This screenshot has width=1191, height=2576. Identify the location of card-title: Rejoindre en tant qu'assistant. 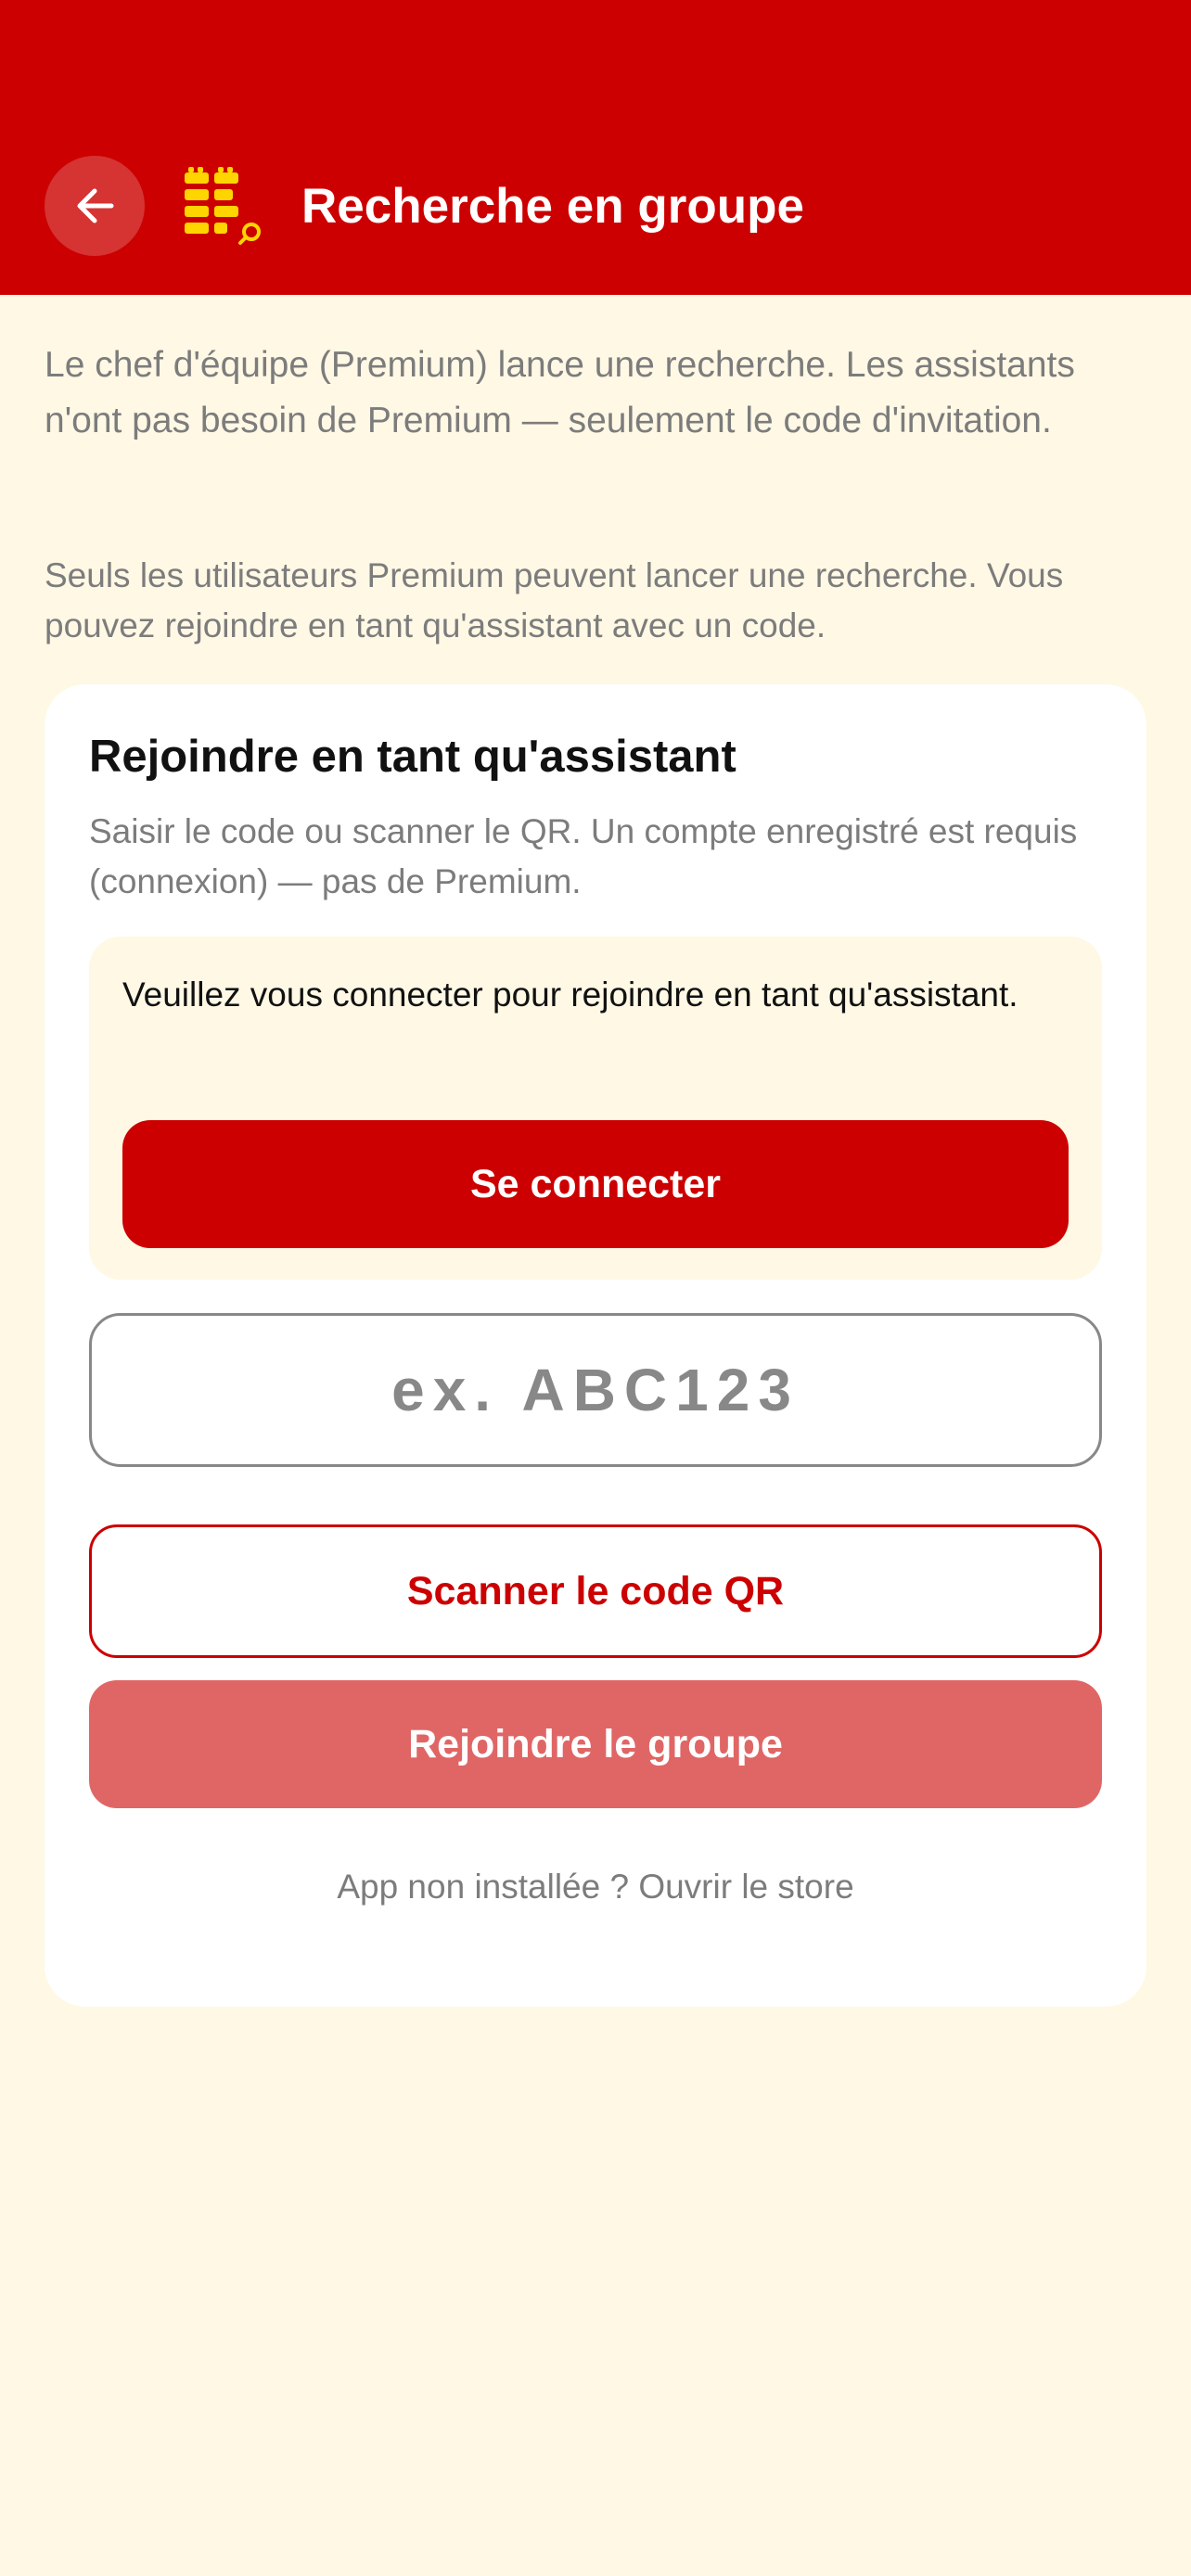
(412, 757).